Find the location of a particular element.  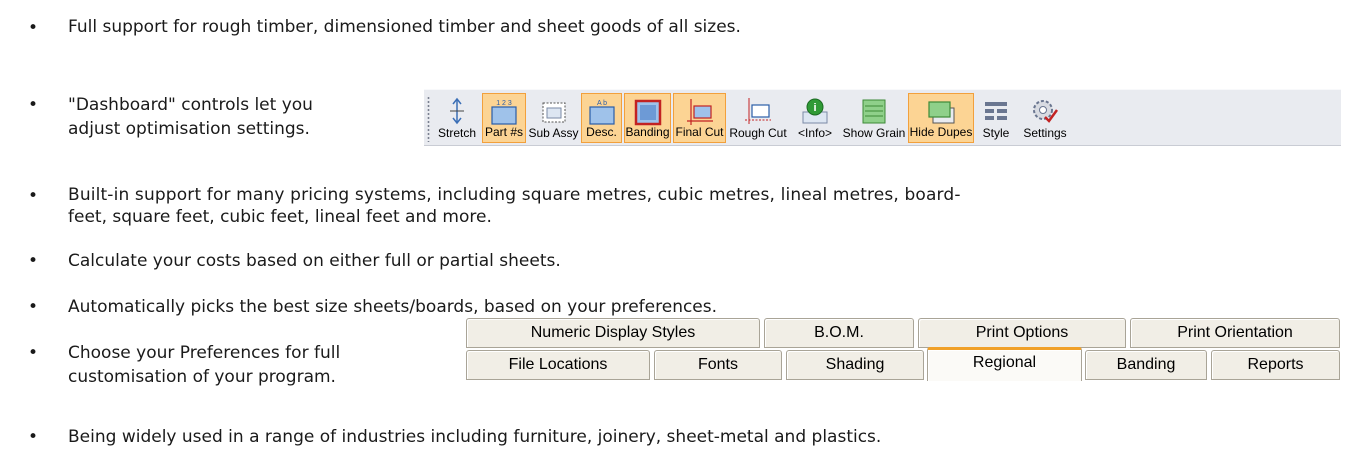

stretch-label: Stretch is located at coordinates (456, 133).